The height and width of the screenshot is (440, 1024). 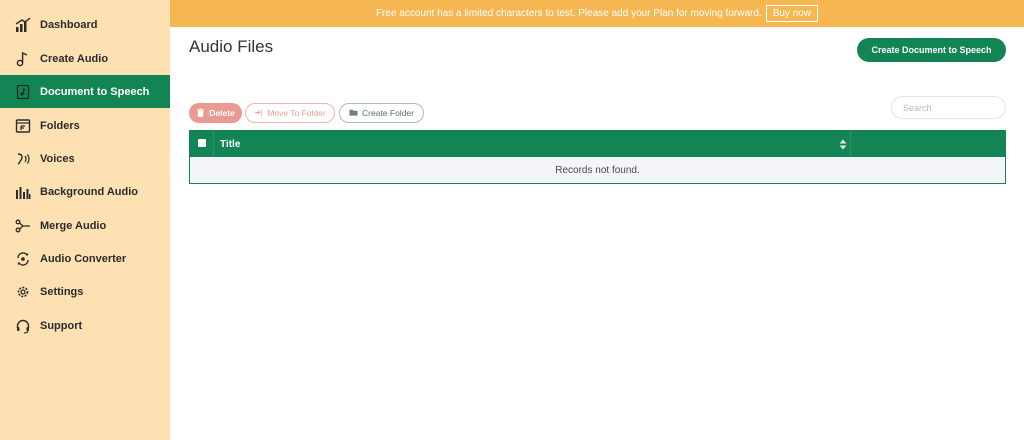 I want to click on sidebar-item-create-audio: Create Audio, so click(x=85, y=58).